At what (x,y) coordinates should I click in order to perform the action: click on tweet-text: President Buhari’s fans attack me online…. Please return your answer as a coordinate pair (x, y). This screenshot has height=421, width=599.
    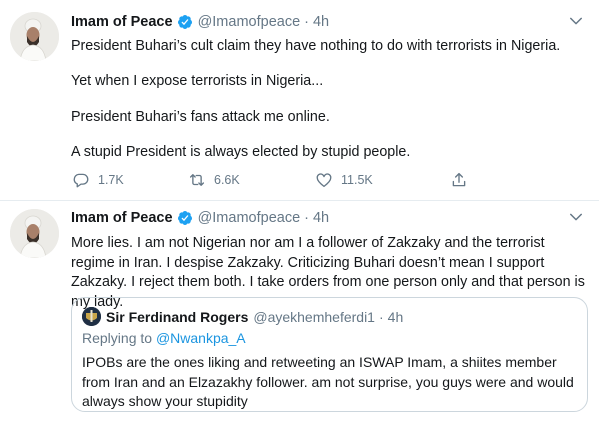
    Looking at the image, I should click on (200, 117).